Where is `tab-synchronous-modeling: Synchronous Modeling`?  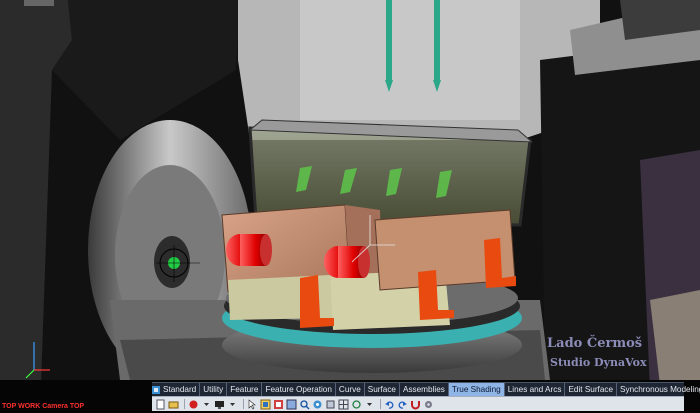
tab-synchronous-modeling: Synchronous Modeling is located at coordinates (658, 389).